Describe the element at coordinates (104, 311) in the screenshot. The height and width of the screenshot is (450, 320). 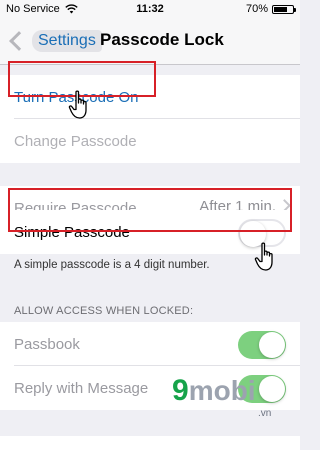
I see `section-header-allow-access: ALLOW ACCESS WHEN LOCKED:` at that location.